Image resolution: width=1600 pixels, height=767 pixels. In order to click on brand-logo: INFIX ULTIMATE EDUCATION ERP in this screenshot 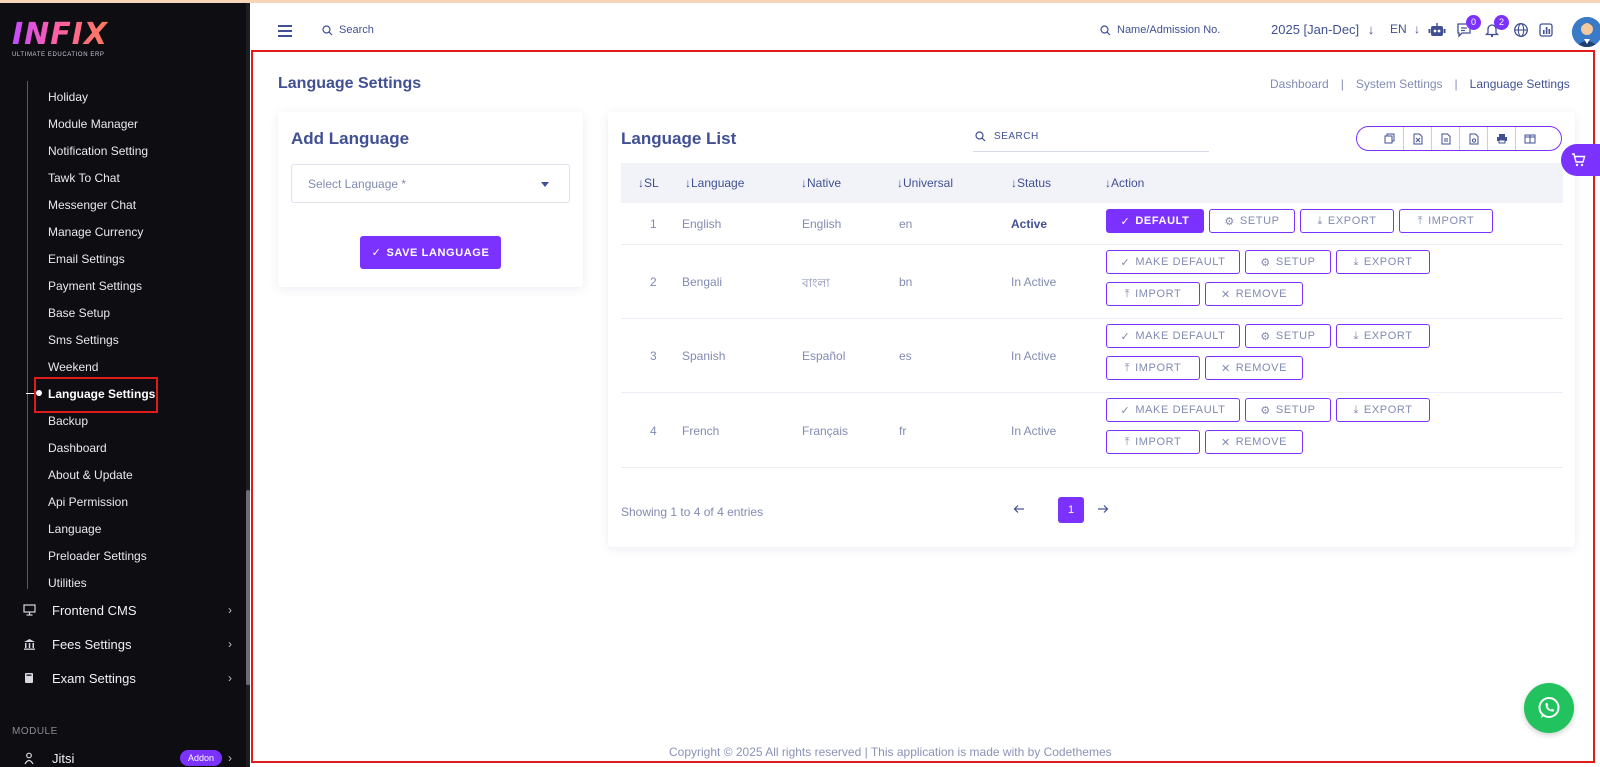, I will do `click(60, 38)`.